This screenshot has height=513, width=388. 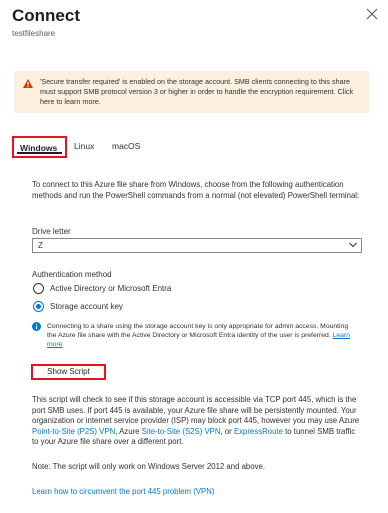 I want to click on port-text-part: , Azure, so click(x=128, y=431).